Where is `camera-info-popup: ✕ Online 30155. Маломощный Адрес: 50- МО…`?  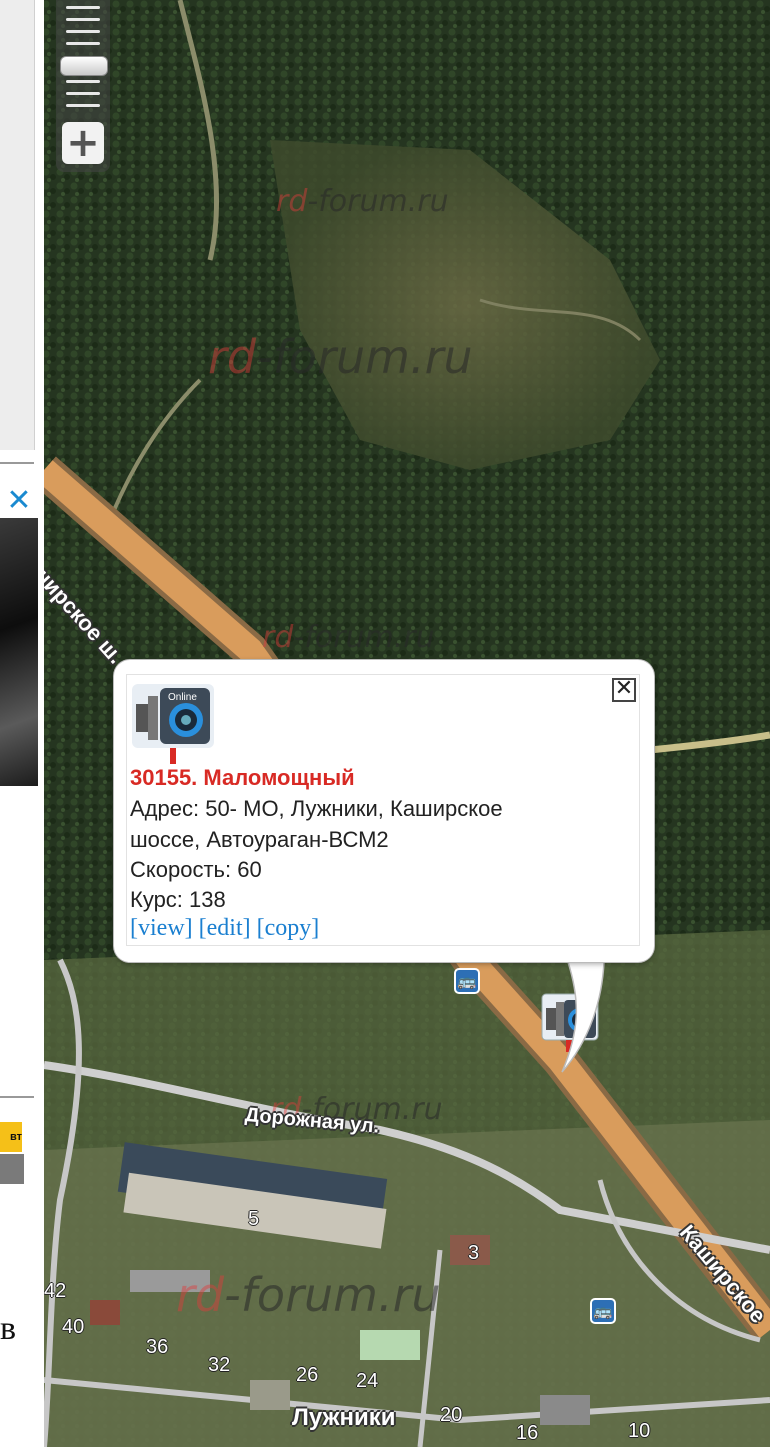 camera-info-popup: ✕ Online 30155. Маломощный Адрес: 50- МО… is located at coordinates (384, 811).